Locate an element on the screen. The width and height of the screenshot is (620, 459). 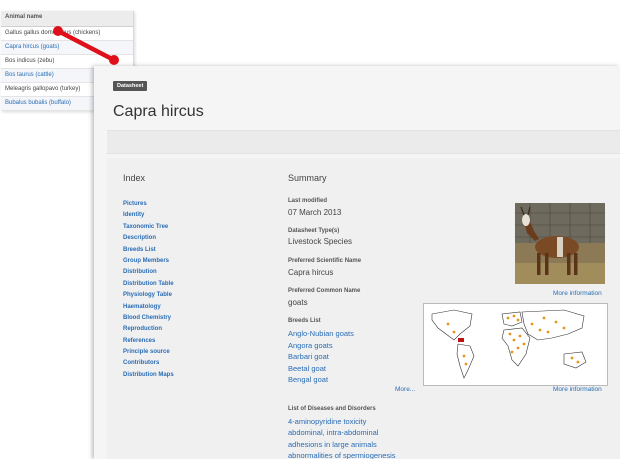
index-link-distribution: Distribution is located at coordinates (148, 272).